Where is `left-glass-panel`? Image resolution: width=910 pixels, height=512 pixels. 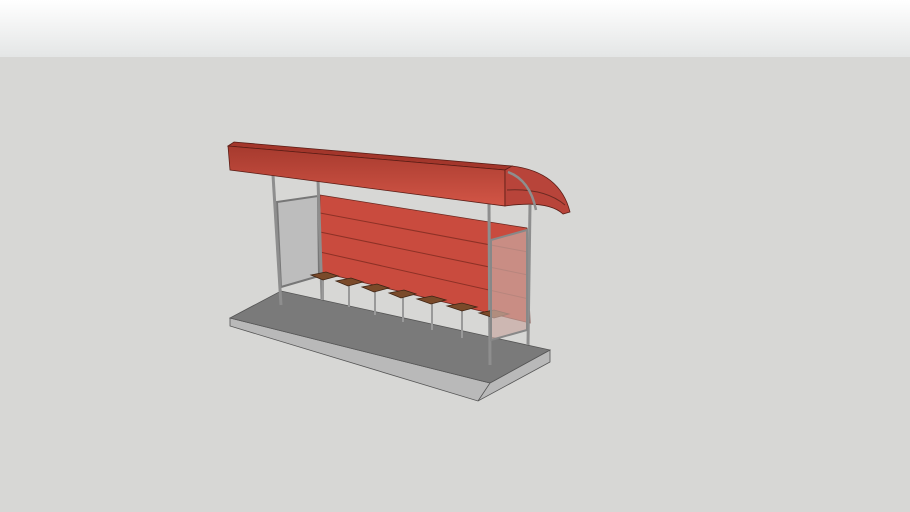
left-glass-panel is located at coordinates (298, 241).